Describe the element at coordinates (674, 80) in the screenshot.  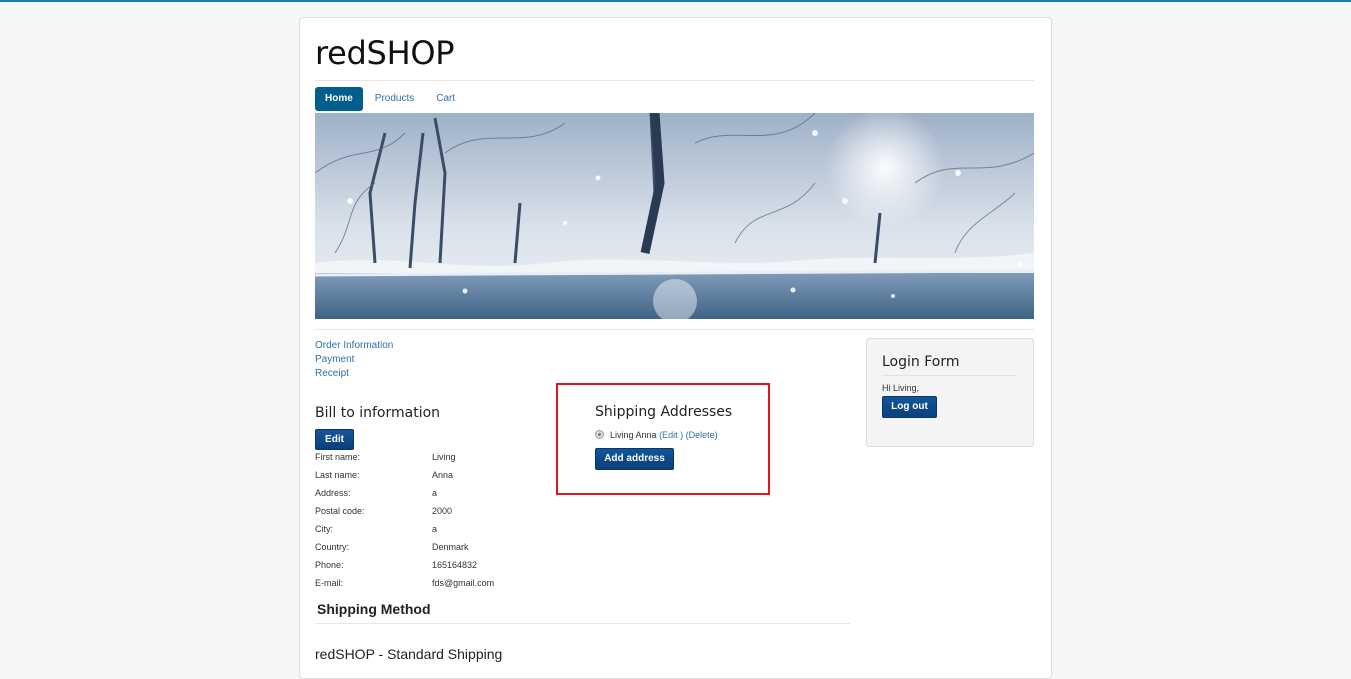
I see `header-divider` at that location.